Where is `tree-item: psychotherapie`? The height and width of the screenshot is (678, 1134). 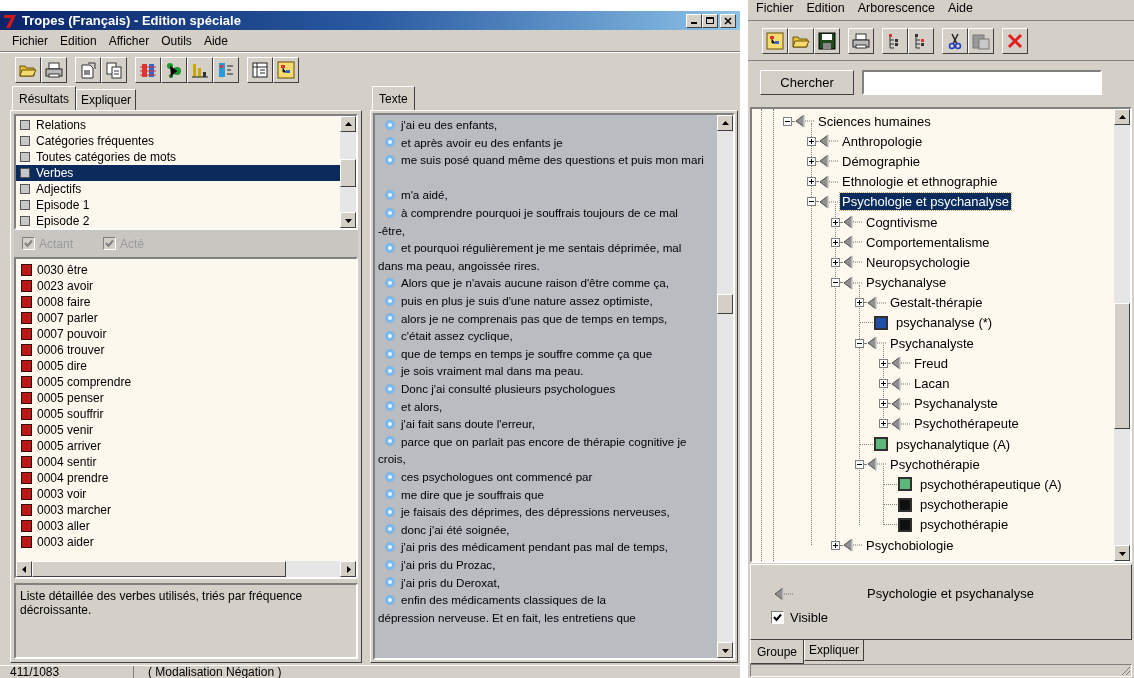 tree-item: psychotherapie is located at coordinates (964, 505).